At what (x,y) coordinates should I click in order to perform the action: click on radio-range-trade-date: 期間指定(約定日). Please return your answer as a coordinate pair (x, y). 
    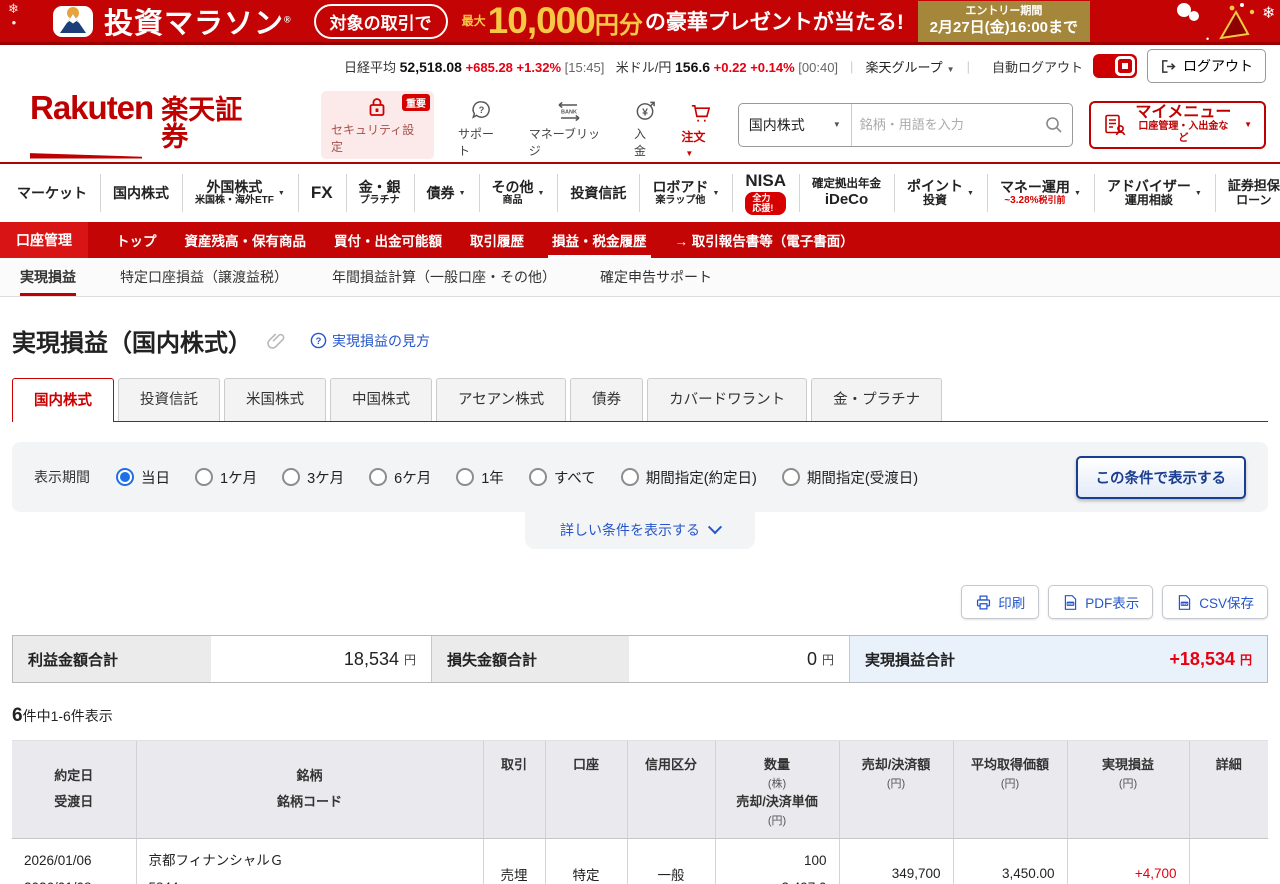
    Looking at the image, I should click on (688, 477).